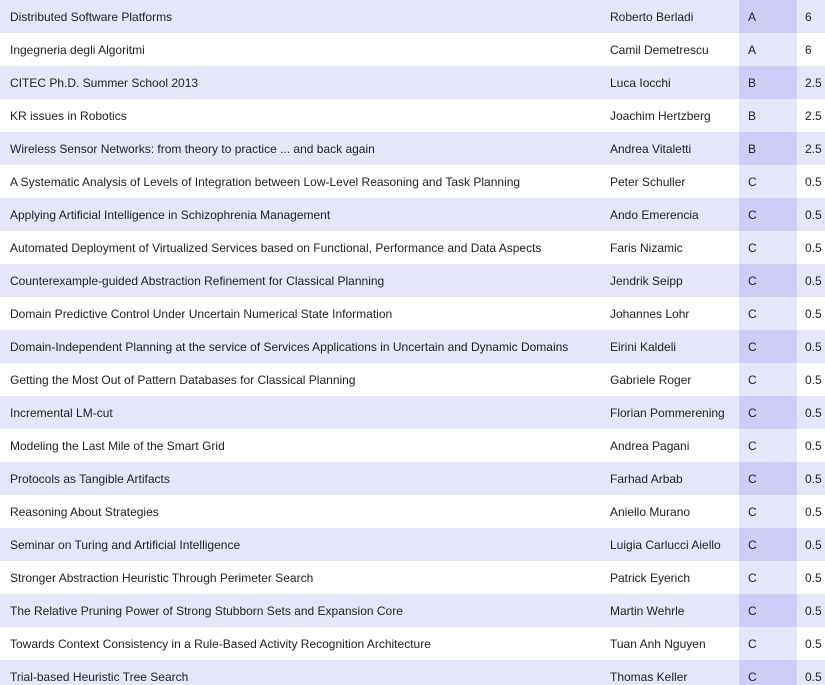 The width and height of the screenshot is (825, 685). Describe the element at coordinates (300, 49) in the screenshot. I see `course-title: Ingegneria degli Algoritmi` at that location.